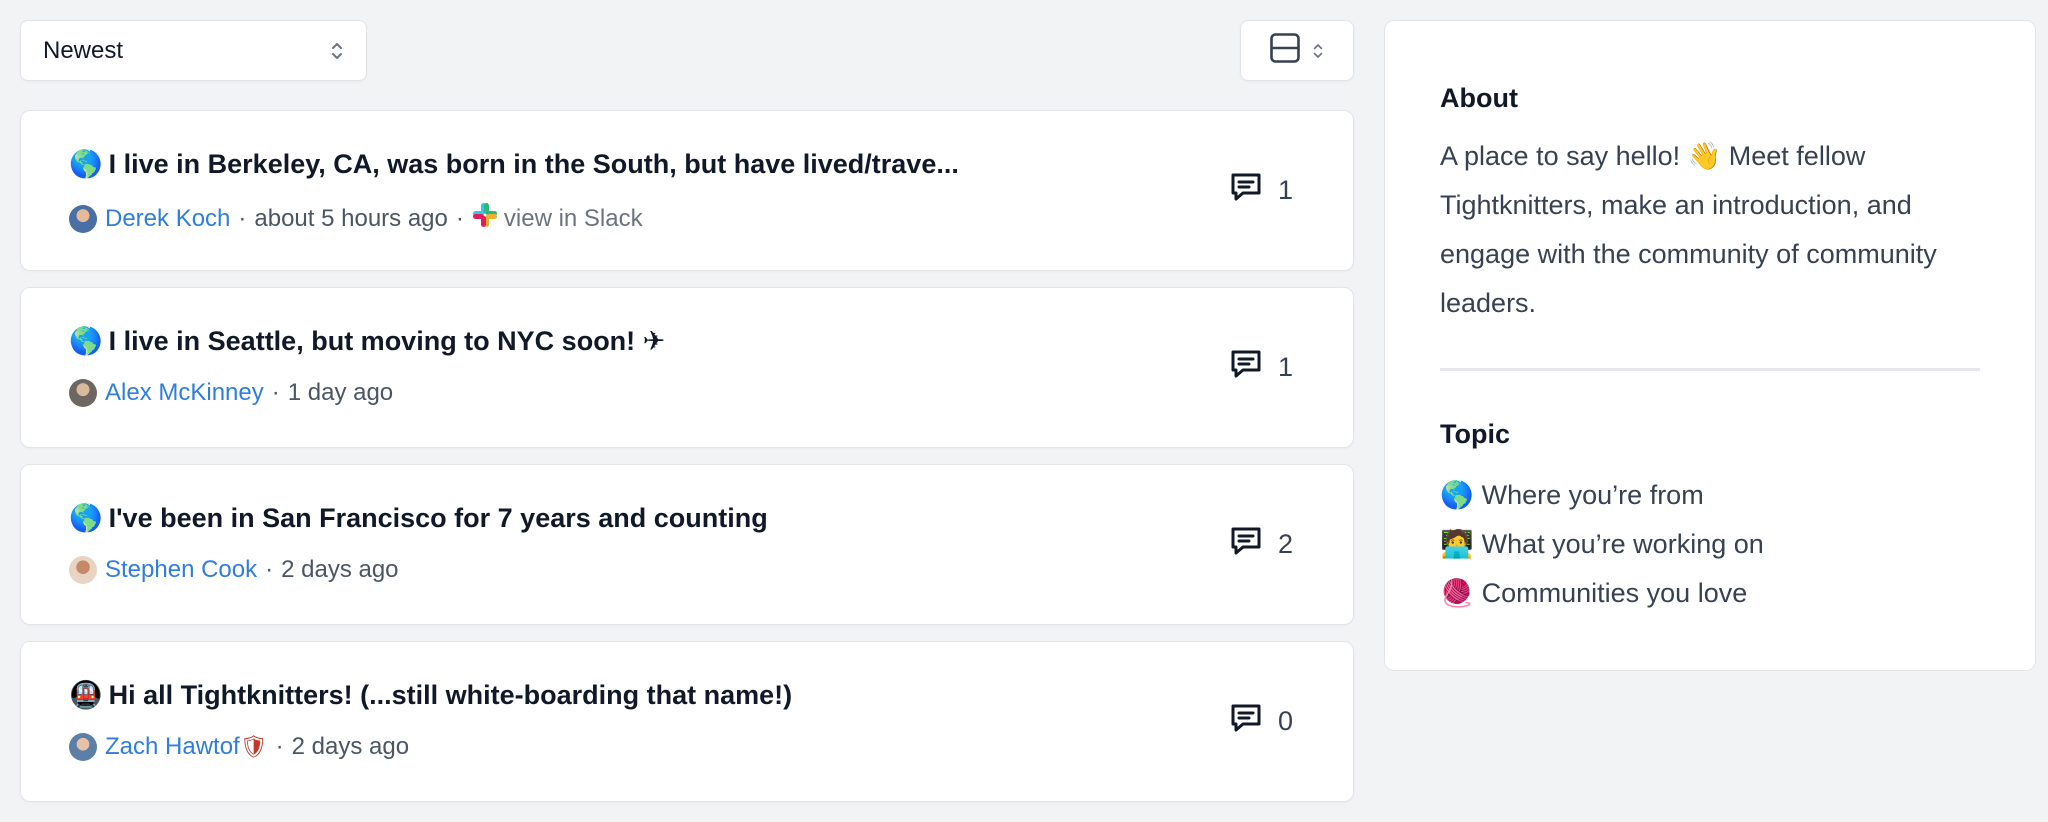 The width and height of the screenshot is (2048, 822). I want to click on comment-count-button: 2, so click(1260, 544).